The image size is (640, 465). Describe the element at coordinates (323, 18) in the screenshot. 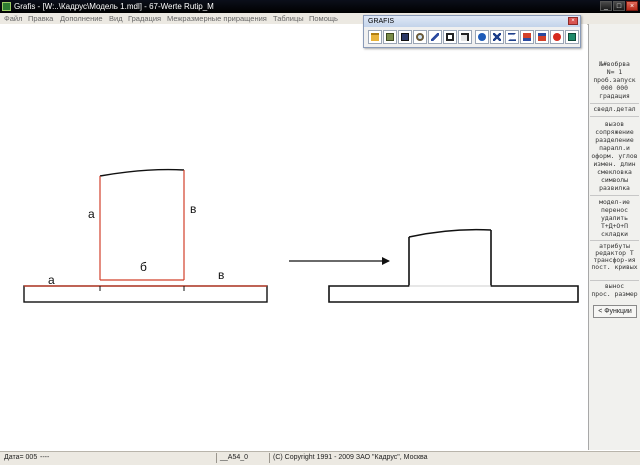

I see `menu-help: Помощь` at that location.